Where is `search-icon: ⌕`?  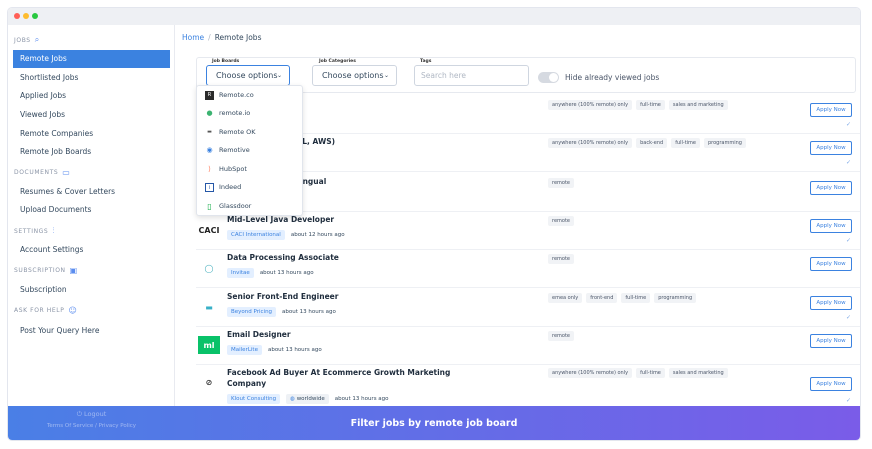 search-icon: ⌕ is located at coordinates (37, 39).